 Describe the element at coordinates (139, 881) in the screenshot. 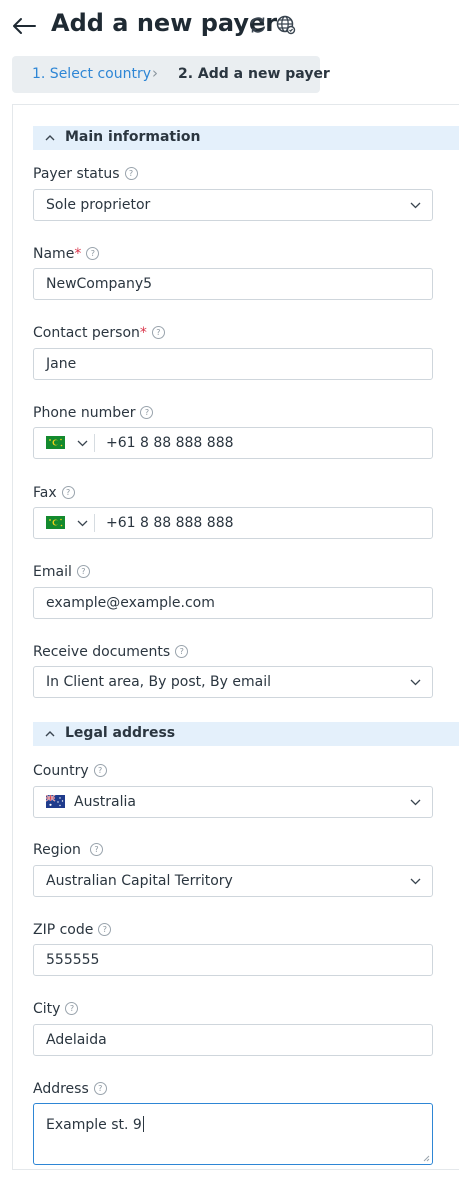

I see `select-value: Australian Capital Territory` at that location.